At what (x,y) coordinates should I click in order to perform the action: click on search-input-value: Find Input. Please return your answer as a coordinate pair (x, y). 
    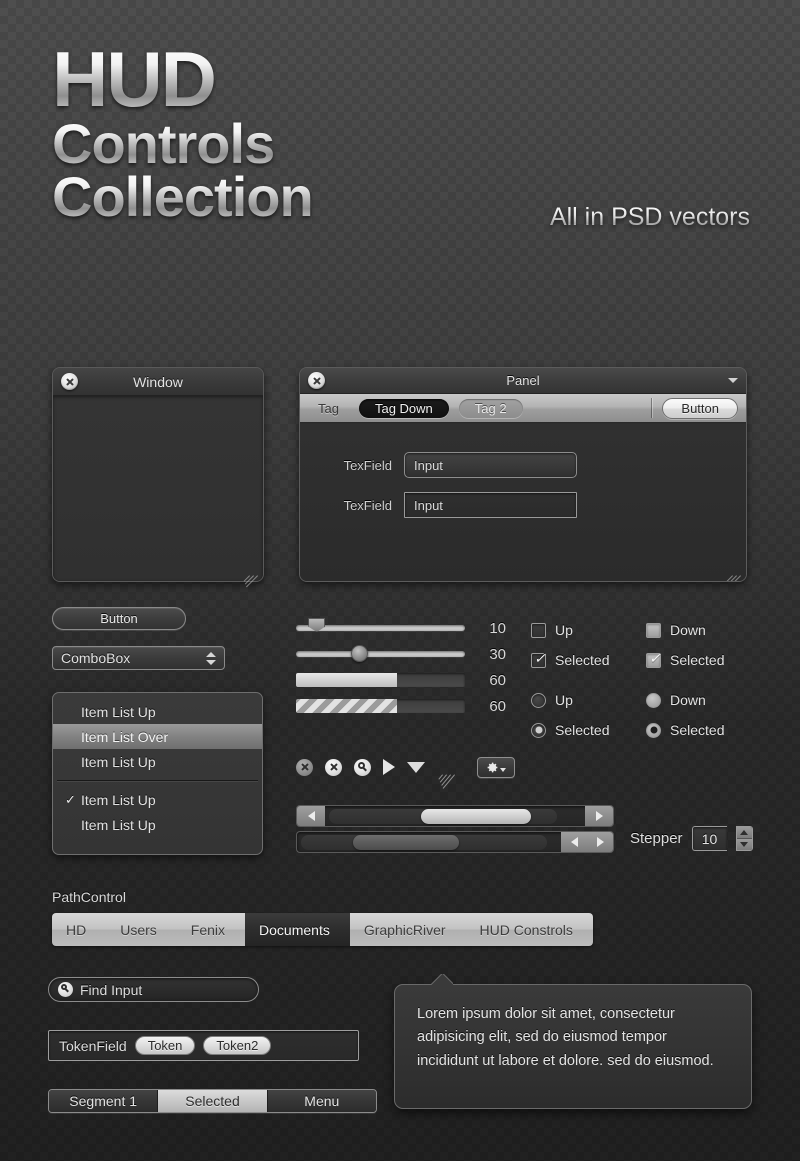
    Looking at the image, I should click on (111, 989).